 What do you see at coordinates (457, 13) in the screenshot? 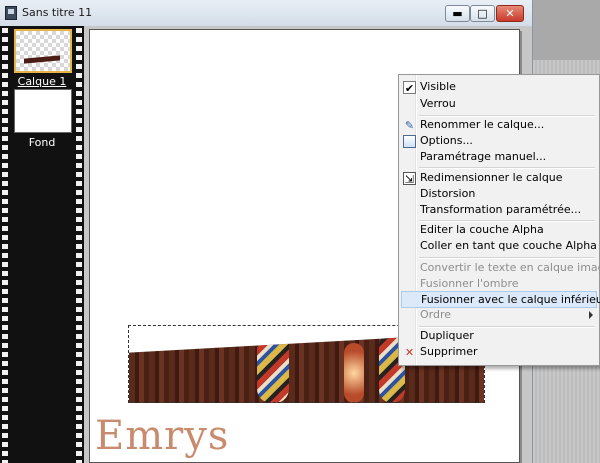
I see `minimize-button: ▬` at bounding box center [457, 13].